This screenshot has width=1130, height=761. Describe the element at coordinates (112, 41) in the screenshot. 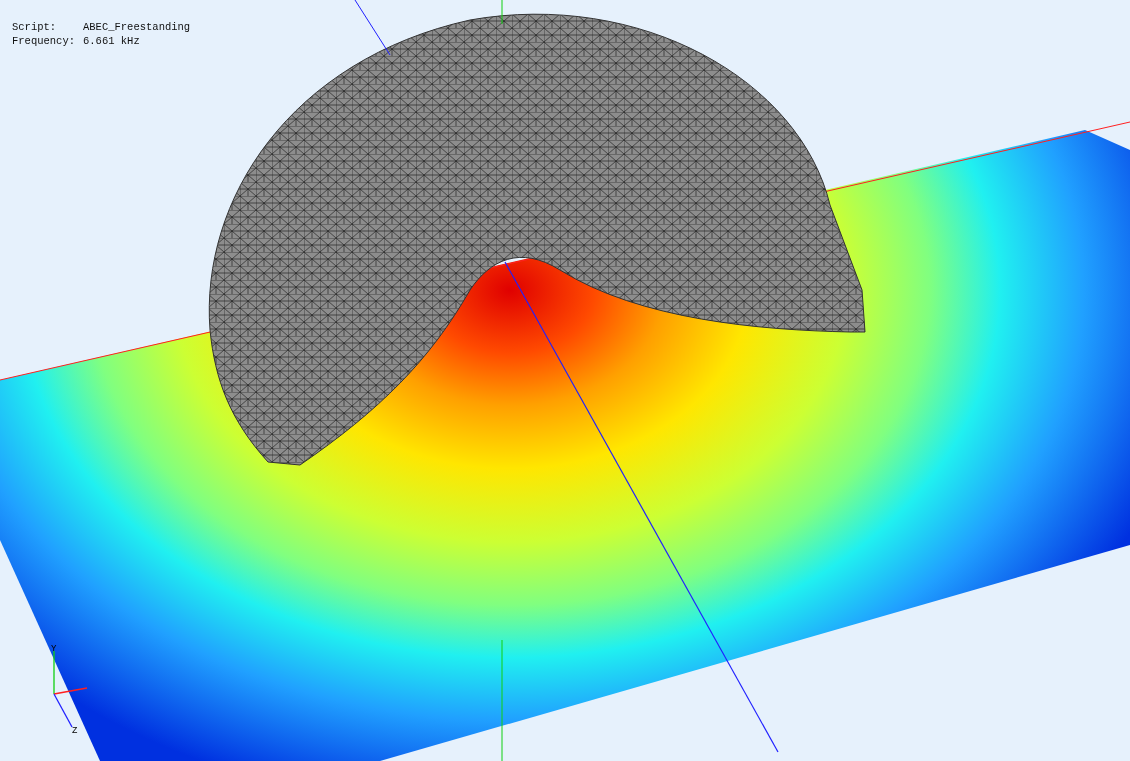

I see `info-value: 6.661 kHz` at that location.